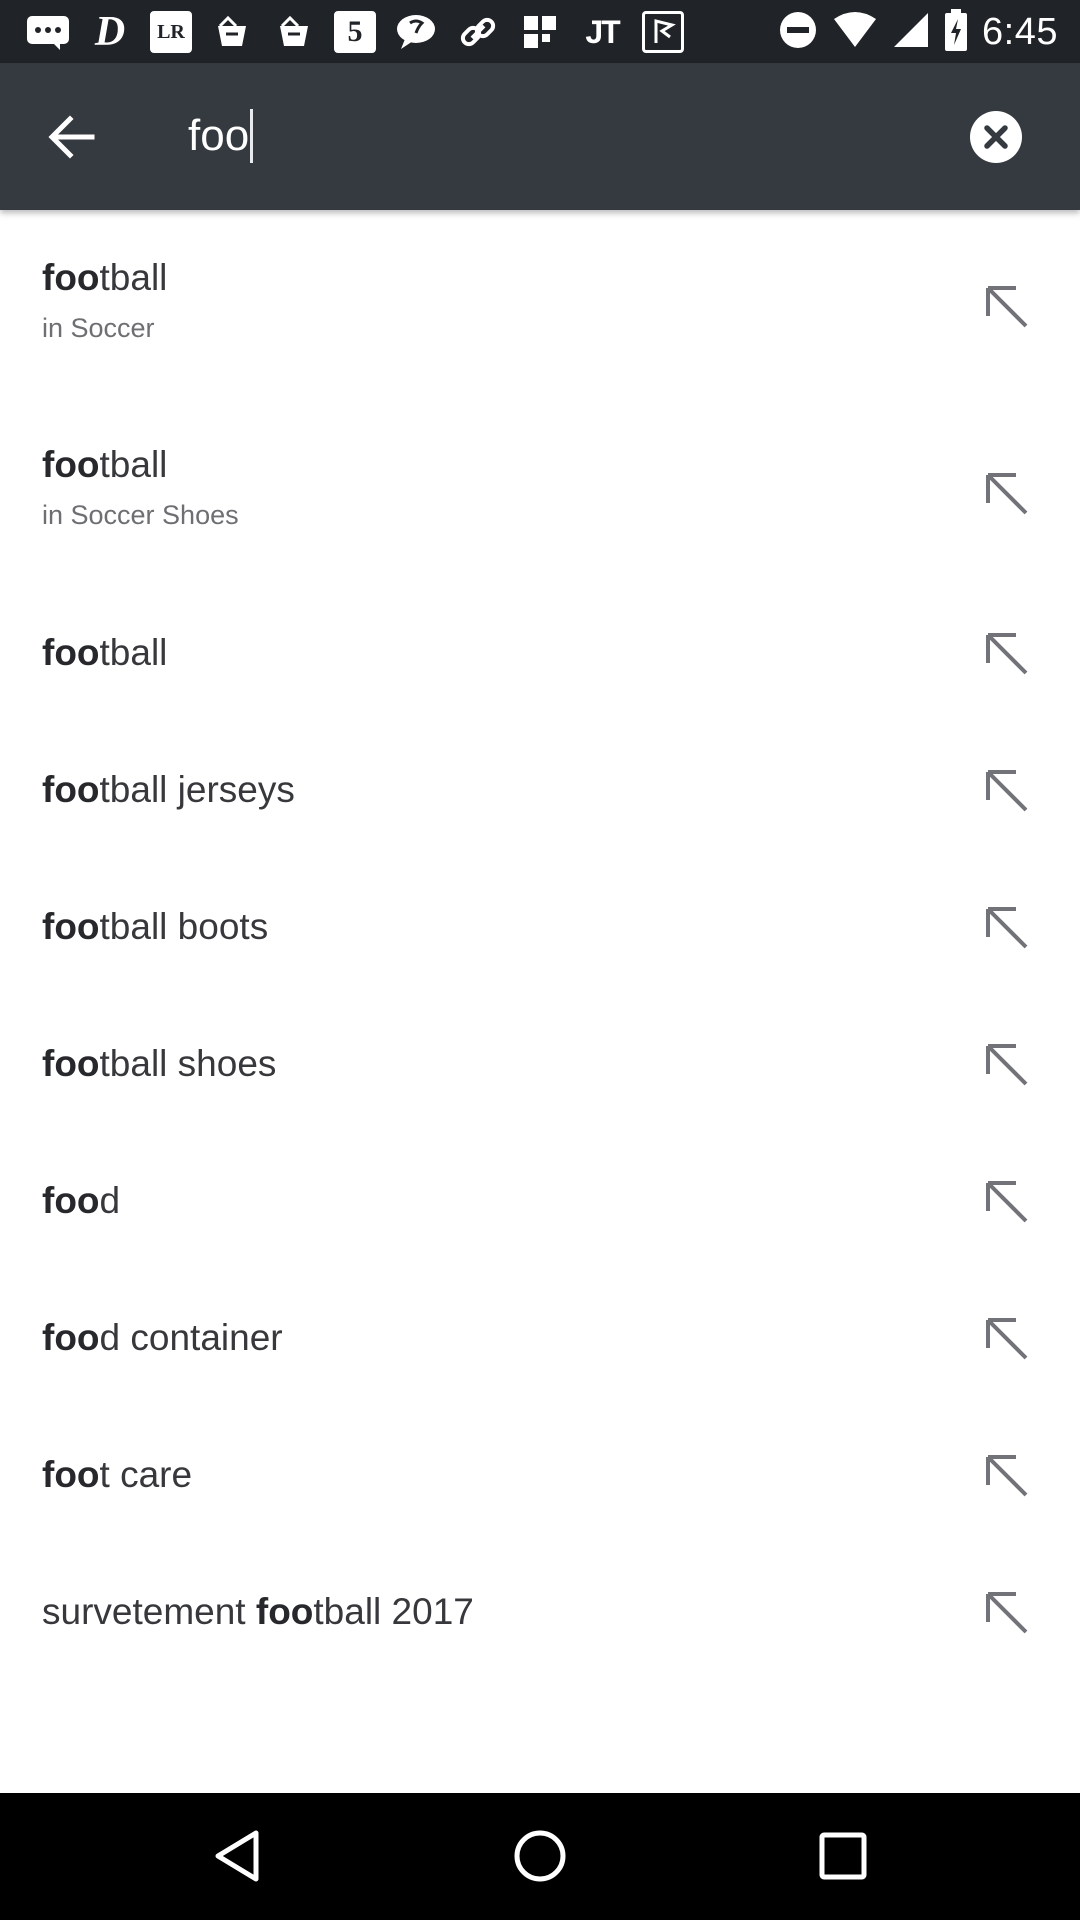 This screenshot has width=1080, height=1920. I want to click on clear-icon, so click(996, 137).